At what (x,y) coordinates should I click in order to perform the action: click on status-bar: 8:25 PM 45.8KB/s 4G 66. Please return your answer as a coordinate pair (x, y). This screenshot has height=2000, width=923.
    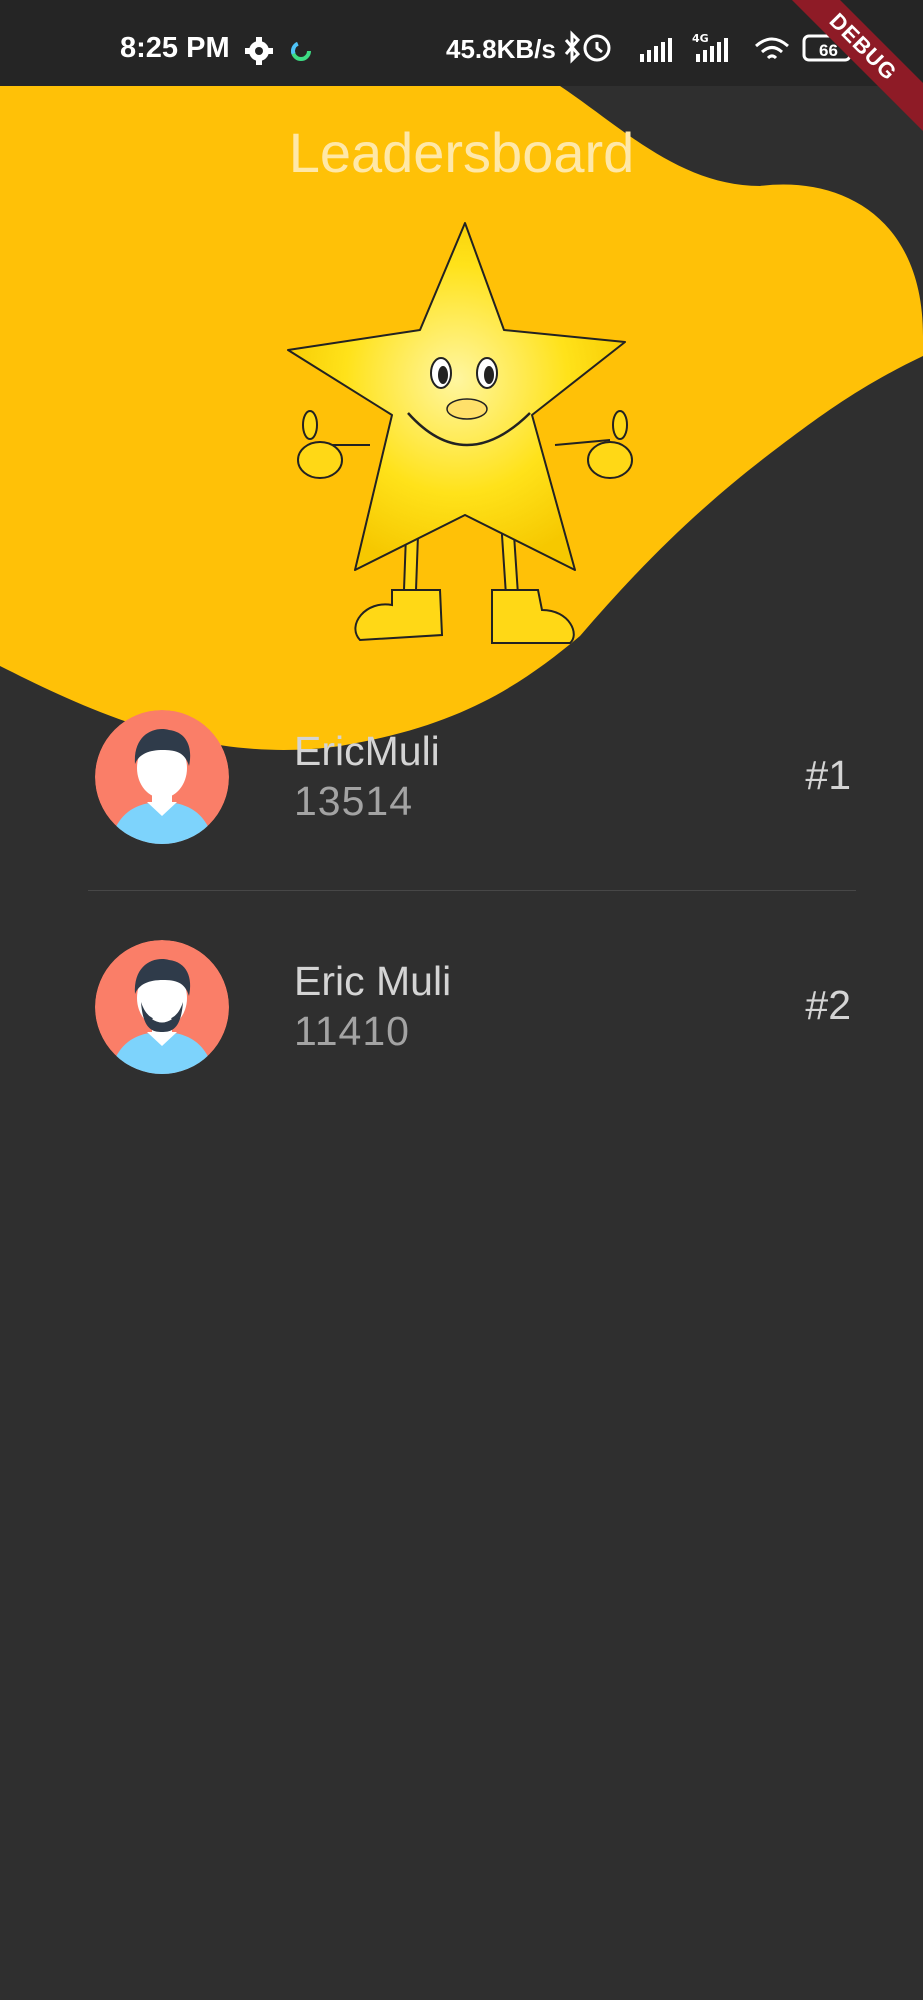
    Looking at the image, I should click on (461, 43).